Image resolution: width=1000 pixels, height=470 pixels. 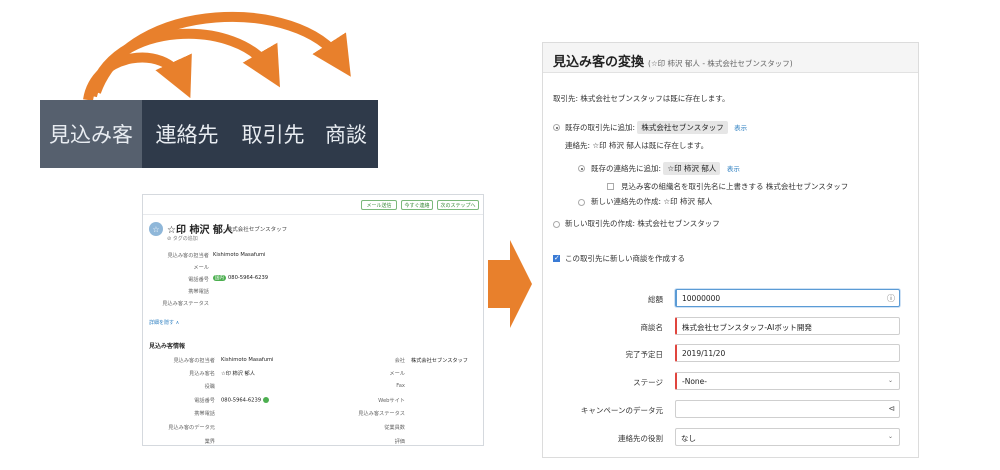 What do you see at coordinates (644, 354) in the screenshot?
I see `closing-date-label: 完了予定日` at bounding box center [644, 354].